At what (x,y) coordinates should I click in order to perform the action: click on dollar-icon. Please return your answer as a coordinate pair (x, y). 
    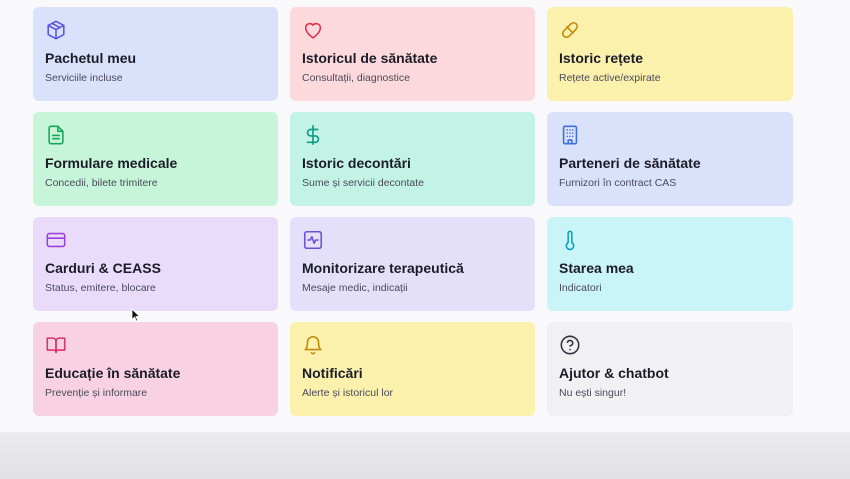
    Looking at the image, I should click on (313, 135).